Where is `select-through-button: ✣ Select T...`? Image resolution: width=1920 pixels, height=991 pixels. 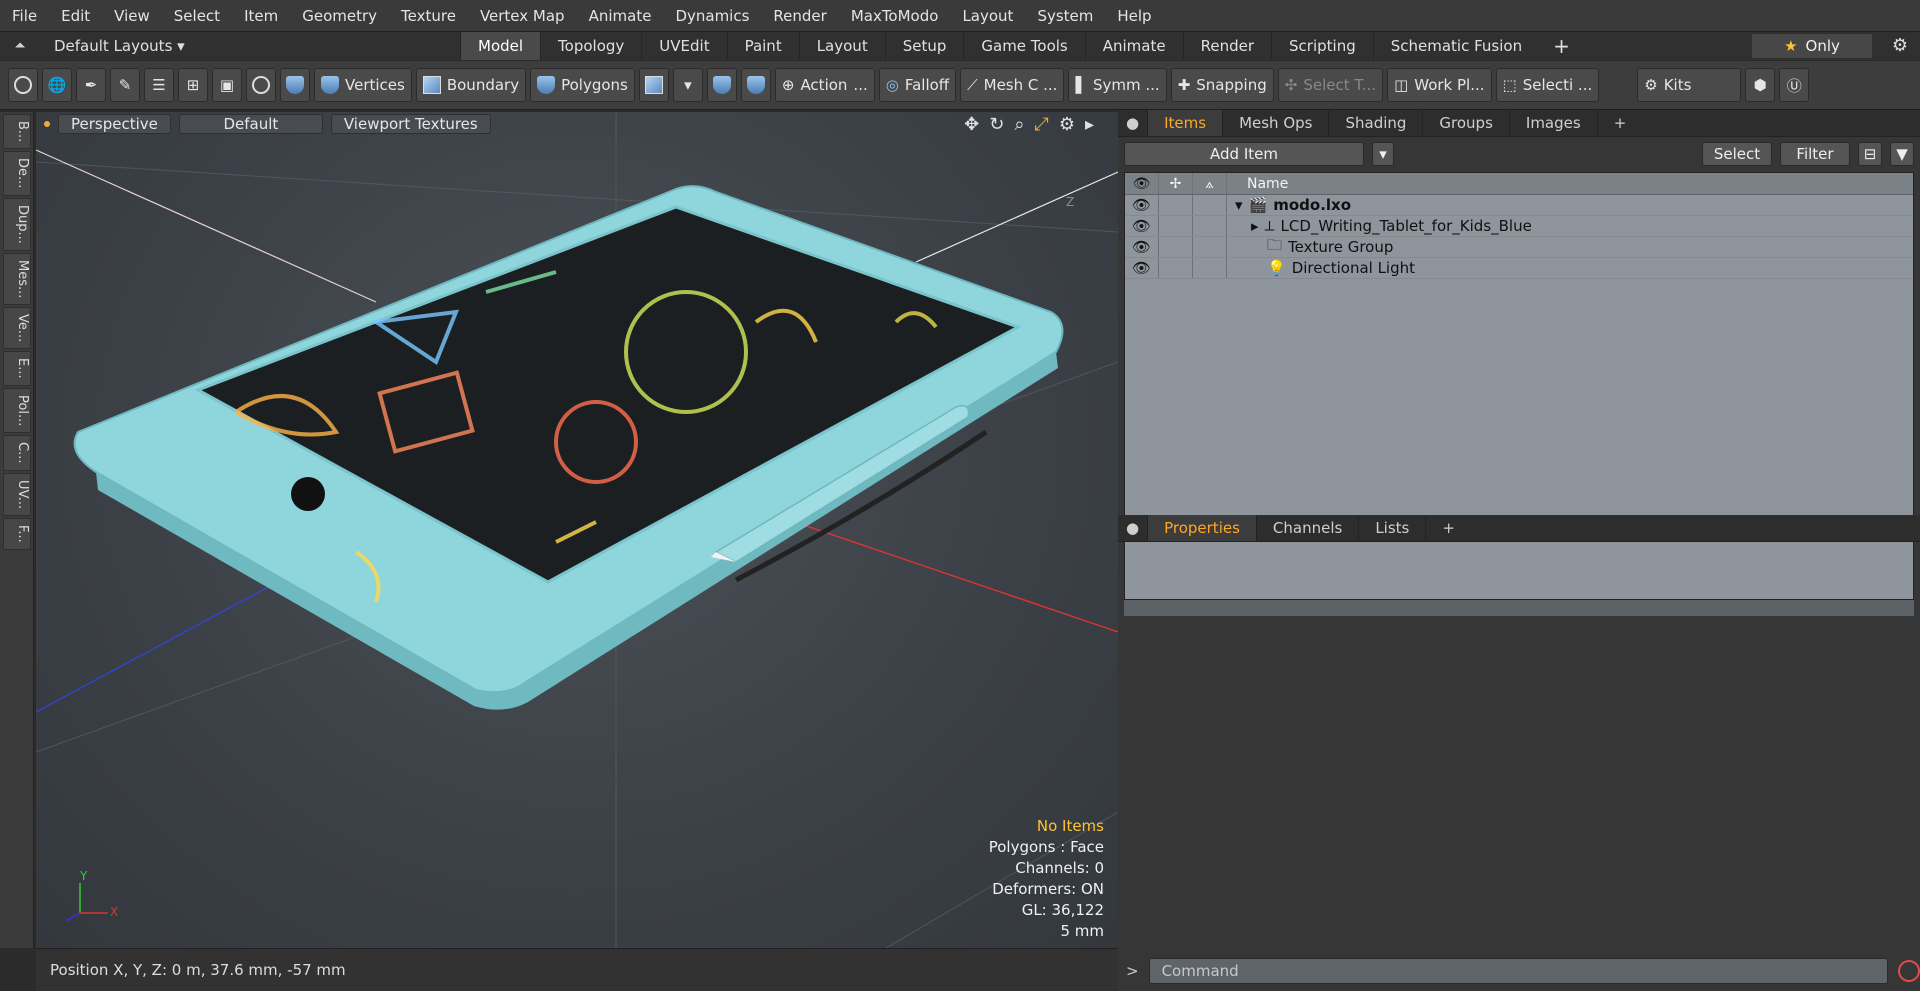
select-through-button: ✣ Select T... is located at coordinates (1330, 85).